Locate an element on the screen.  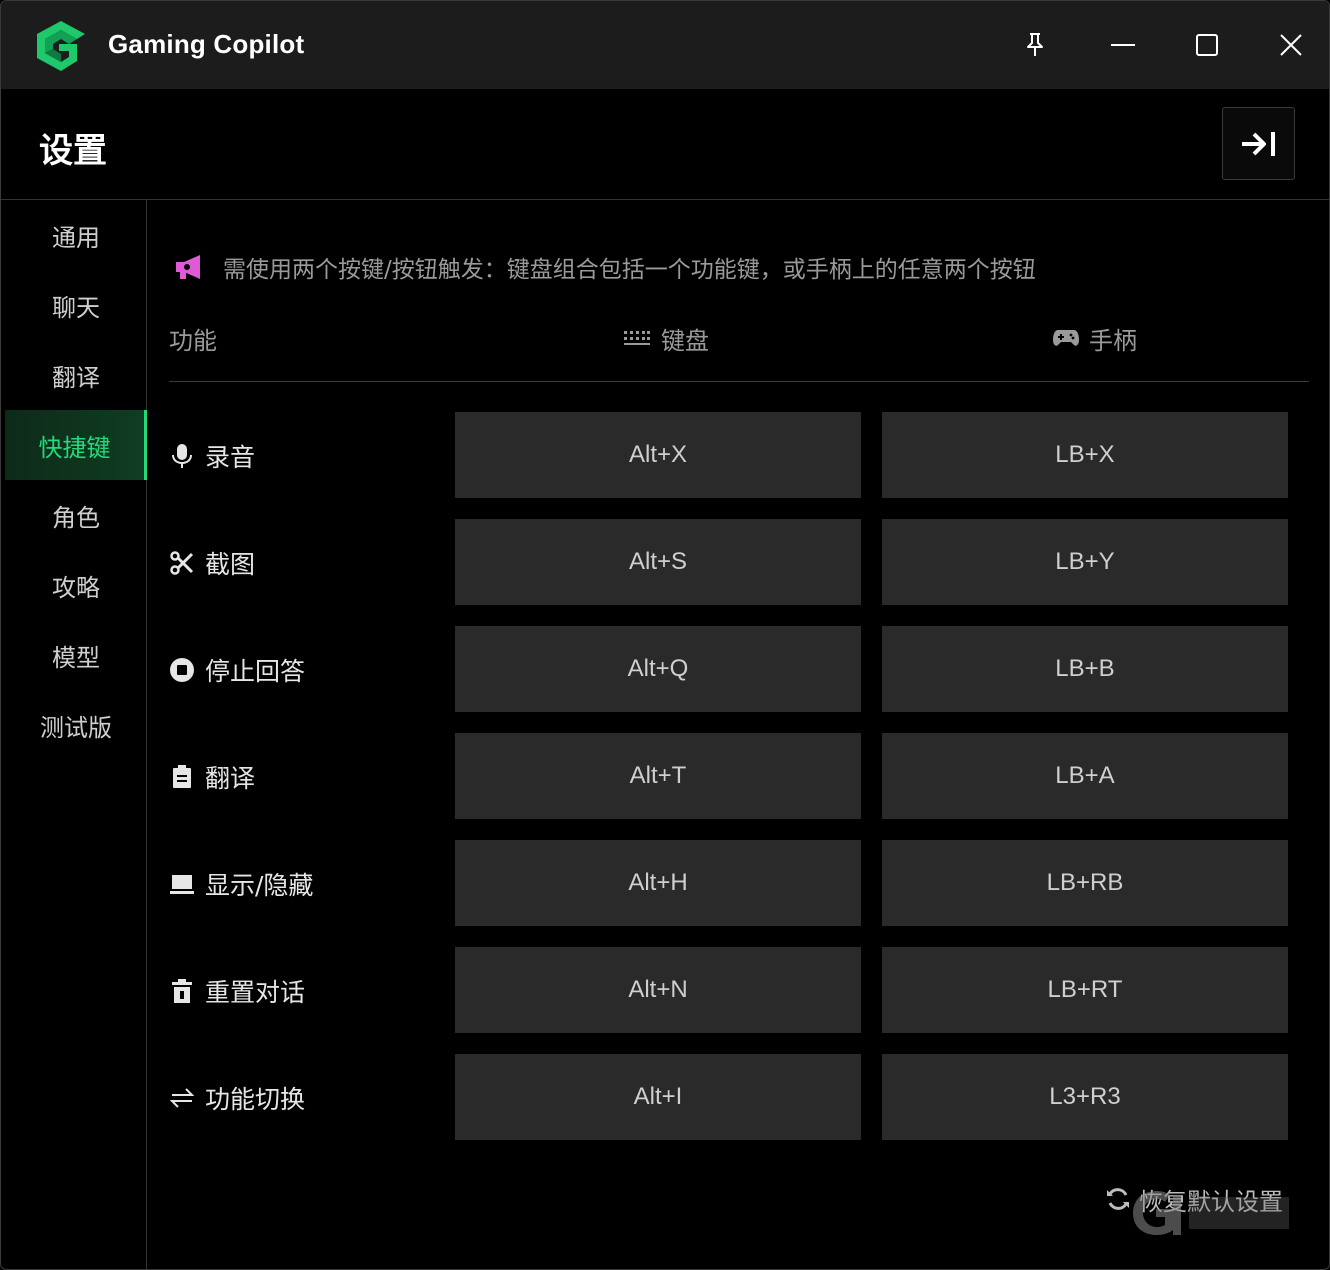
shortcut-row-label: 重置对话 is located at coordinates (237, 991).